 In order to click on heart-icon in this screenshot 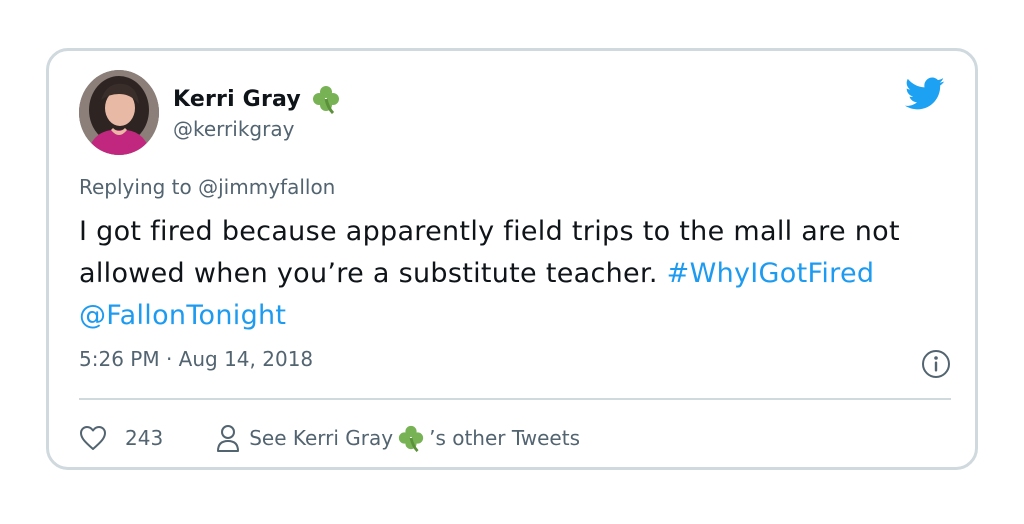, I will do `click(93, 438)`.